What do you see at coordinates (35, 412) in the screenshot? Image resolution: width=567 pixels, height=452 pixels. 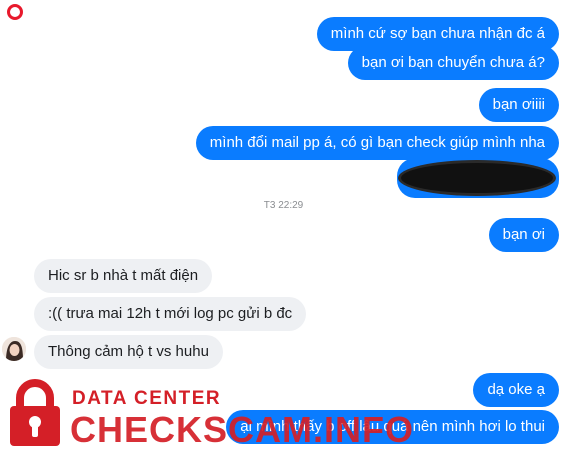 I see `padlock-icon` at bounding box center [35, 412].